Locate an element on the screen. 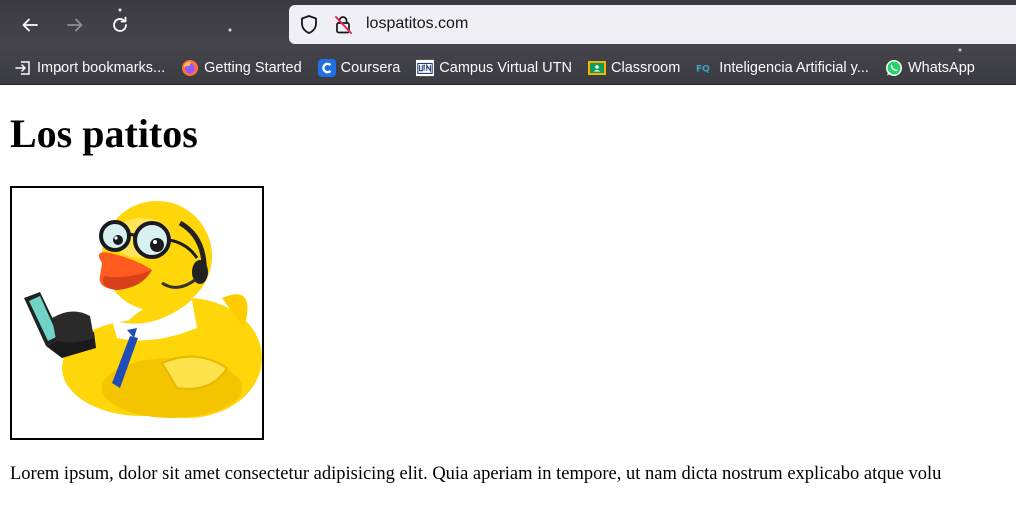 Image resolution: width=1016 pixels, height=526 pixels. duck-image is located at coordinates (137, 313).